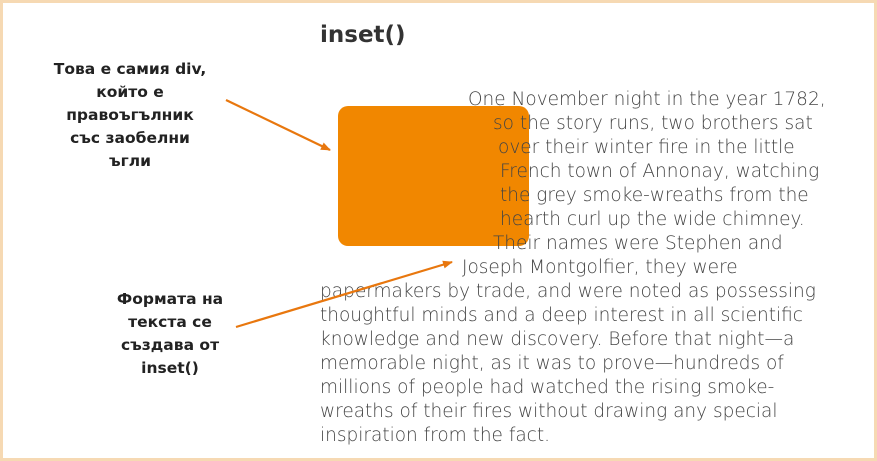 The image size is (877, 461). I want to click on arrow-to-text-shape, so click(344, 294).